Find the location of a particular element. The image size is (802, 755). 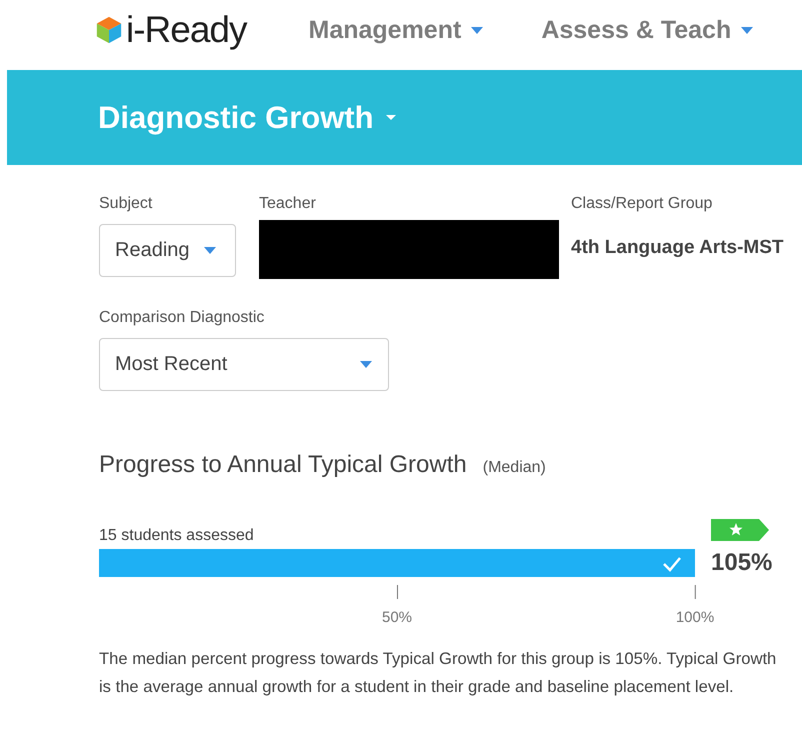

subject-dropdown: Reading is located at coordinates (167, 250).